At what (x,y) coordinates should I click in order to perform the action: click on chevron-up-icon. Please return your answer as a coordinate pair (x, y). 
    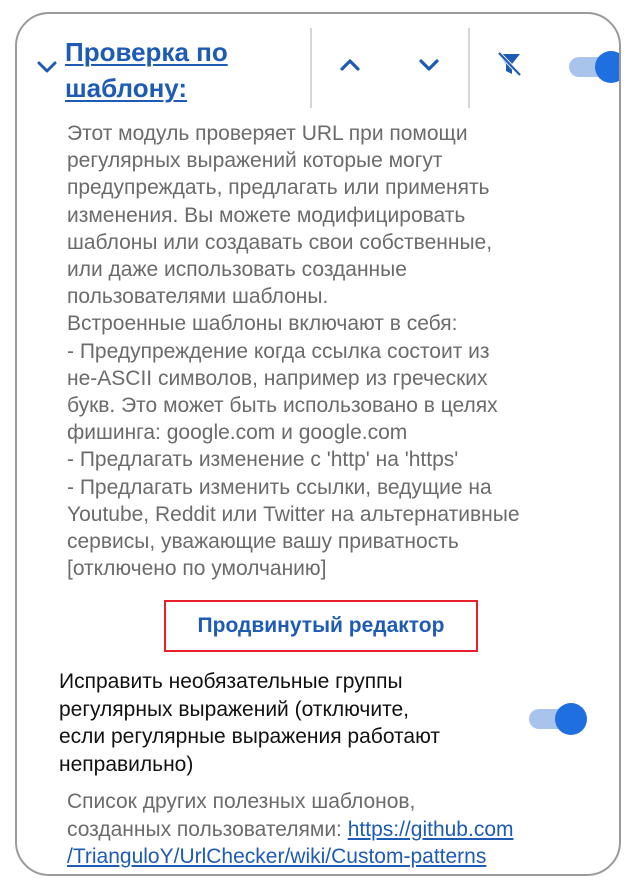
    Looking at the image, I should click on (350, 67).